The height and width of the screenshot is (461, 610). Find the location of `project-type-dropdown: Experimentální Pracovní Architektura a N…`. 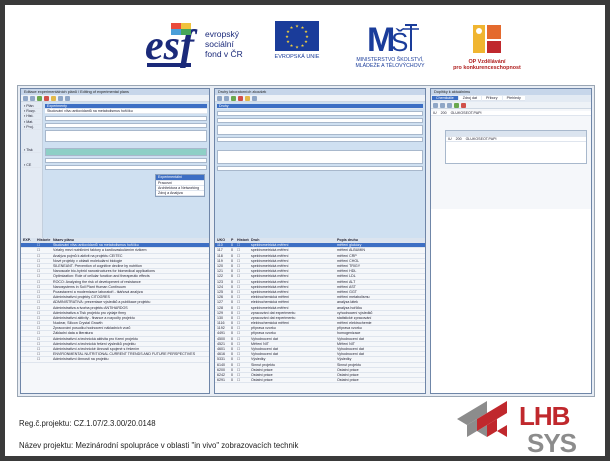

project-type-dropdown: Experimentální Pracovní Architektura a N… is located at coordinates (180, 186).